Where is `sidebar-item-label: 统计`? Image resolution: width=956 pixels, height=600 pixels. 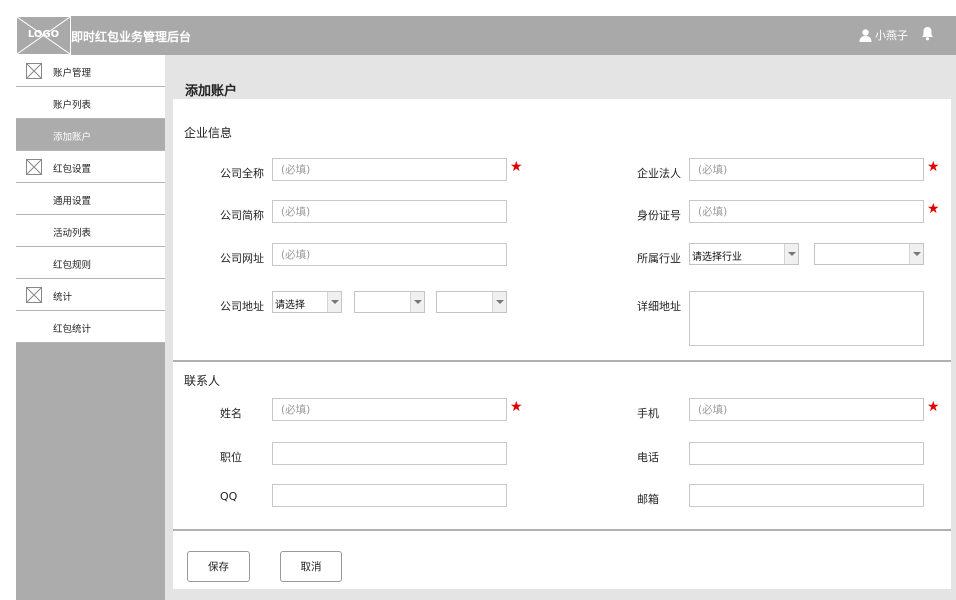
sidebar-item-label: 统计 is located at coordinates (63, 297).